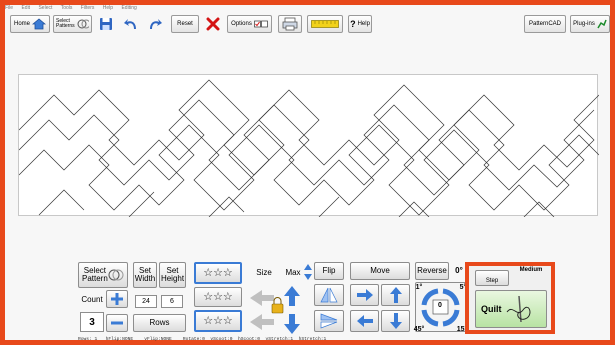  I want to click on star-align-row3: ☆☆☆, so click(218, 321).